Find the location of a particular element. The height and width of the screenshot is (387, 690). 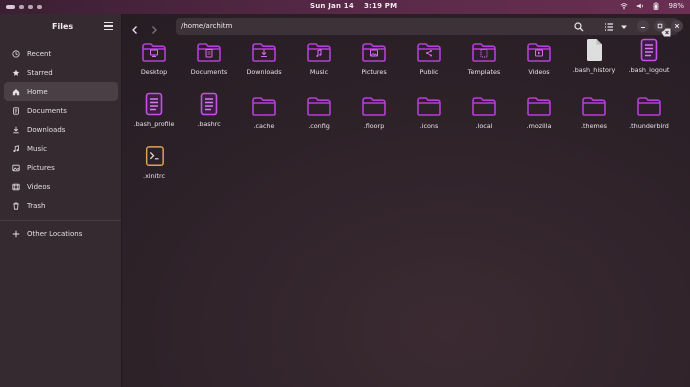

file-dot-xinitrc: .xinitrc is located at coordinates (154, 163).